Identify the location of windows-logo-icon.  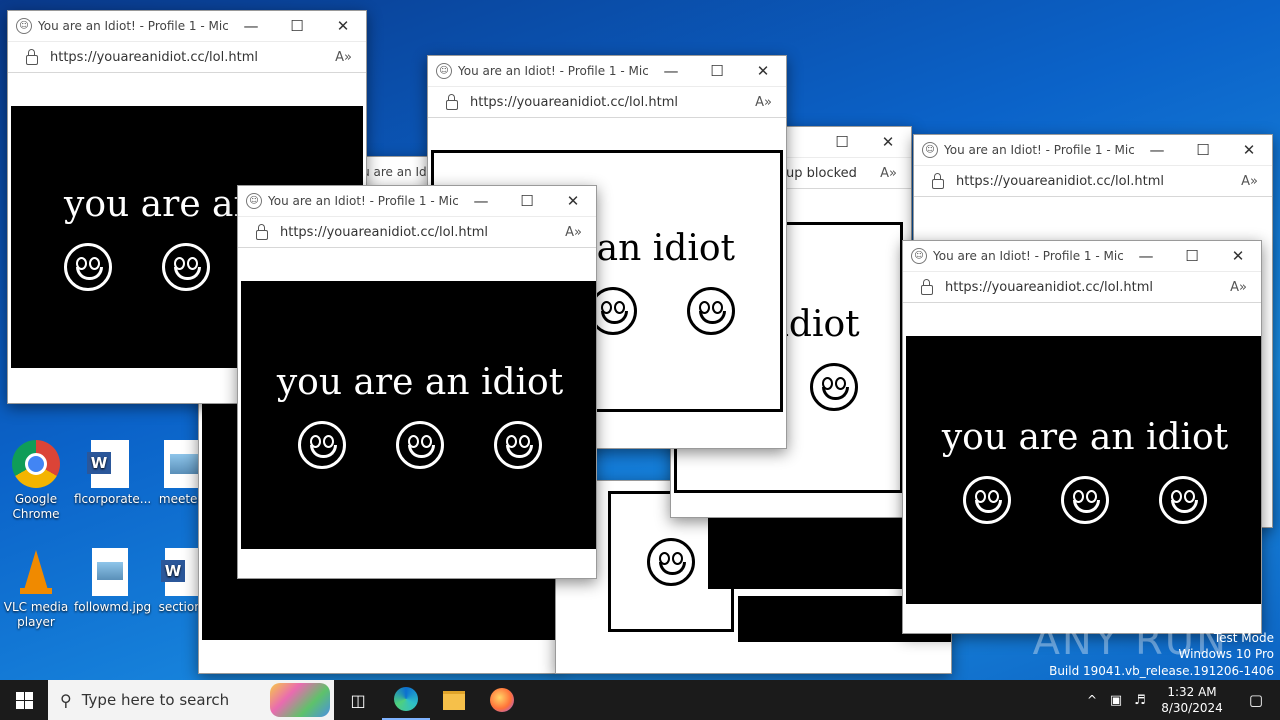
(24, 700).